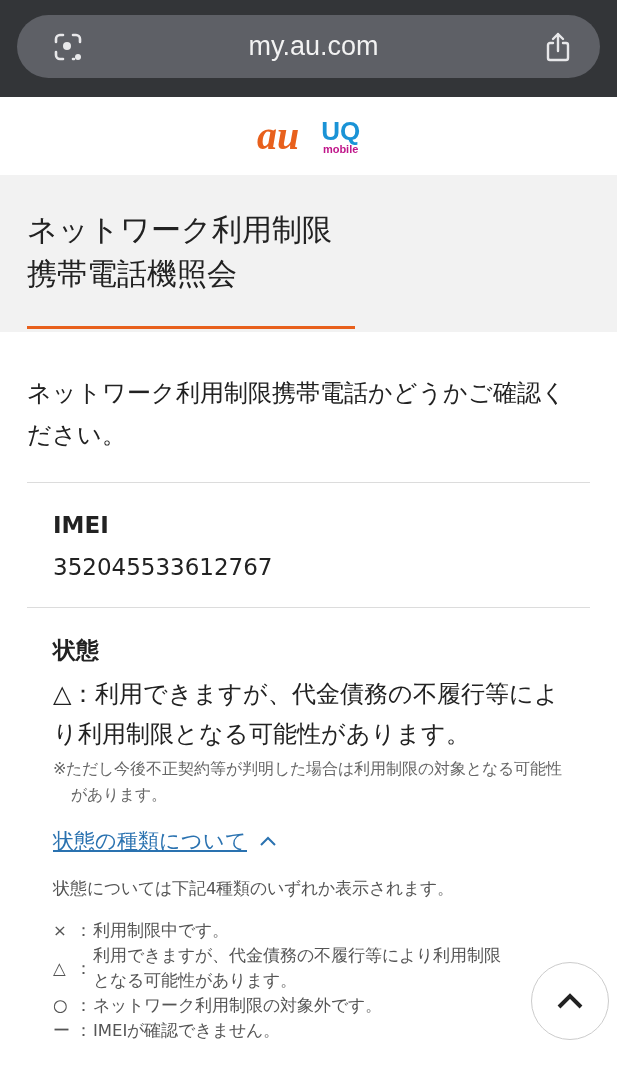 Image resolution: width=617 pixels, height=1080 pixels. Describe the element at coordinates (81, 525) in the screenshot. I see `field-label: IMEI` at that location.